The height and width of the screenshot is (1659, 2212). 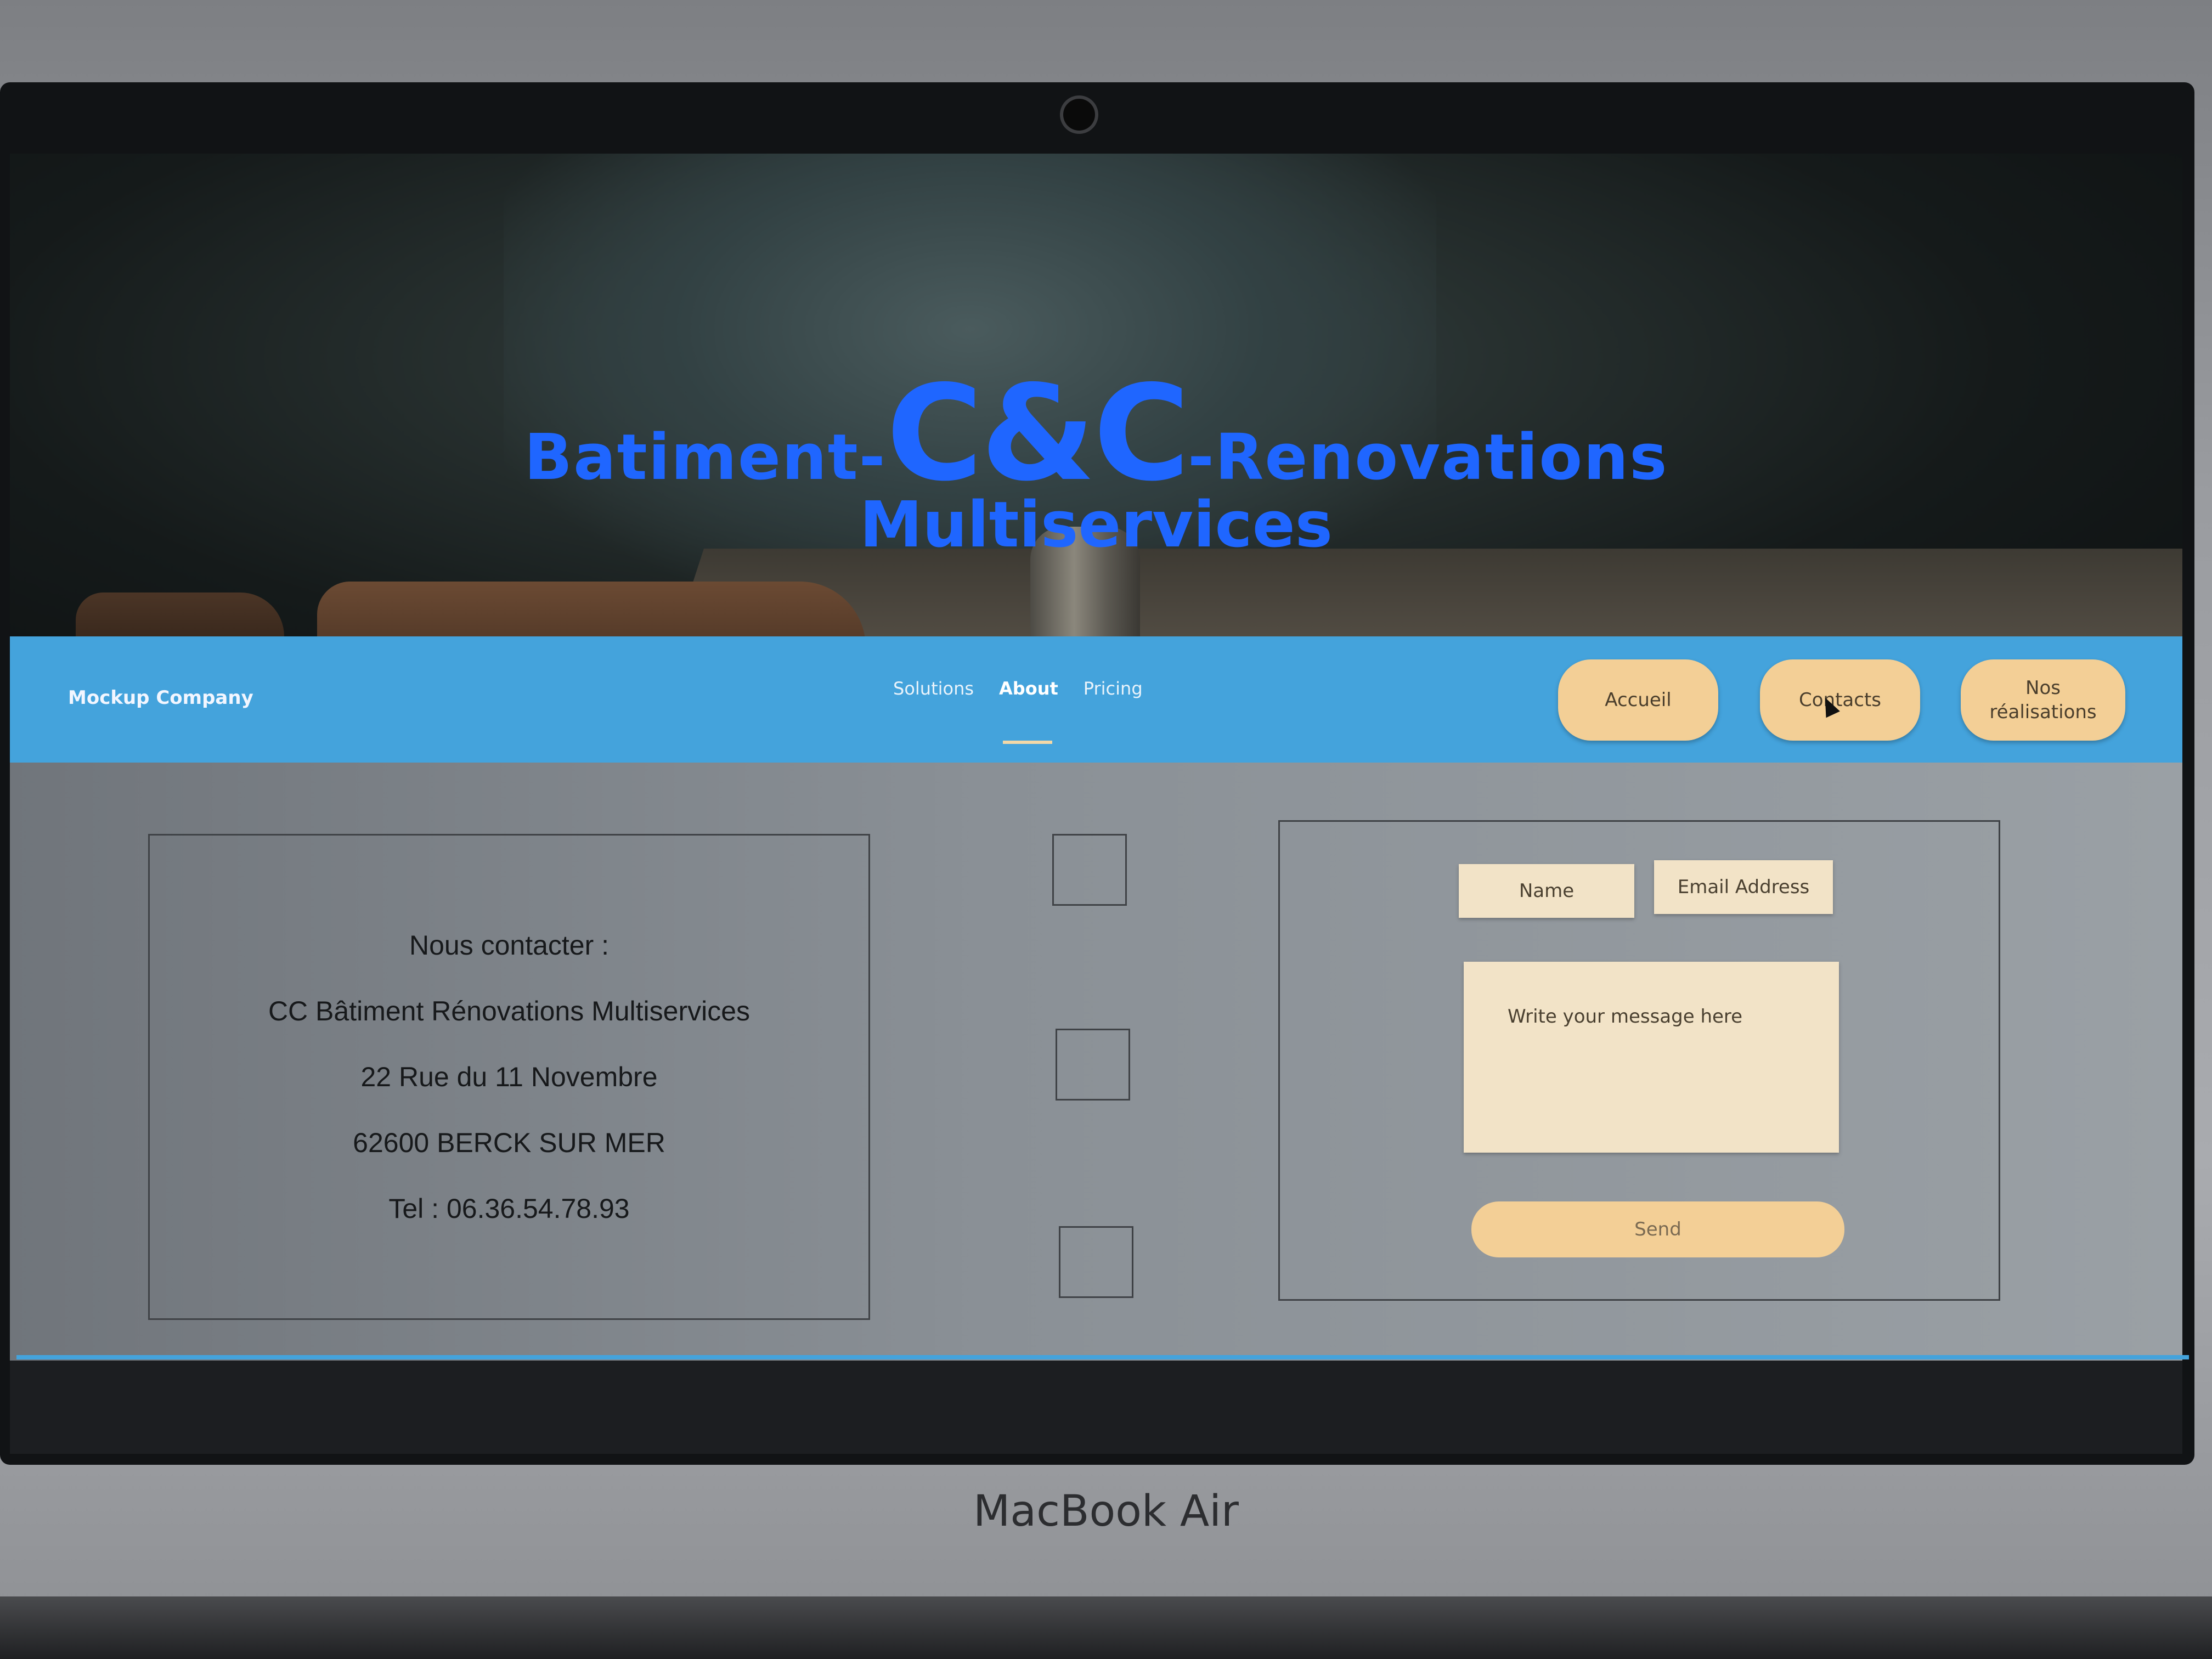 I want to click on hero-subtitle: Multiservices, so click(x=1096, y=525).